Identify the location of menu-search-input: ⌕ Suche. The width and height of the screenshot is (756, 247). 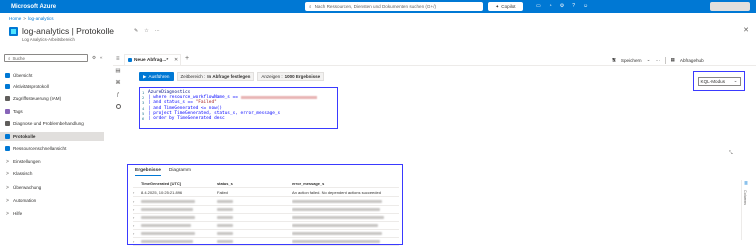
(46, 58).